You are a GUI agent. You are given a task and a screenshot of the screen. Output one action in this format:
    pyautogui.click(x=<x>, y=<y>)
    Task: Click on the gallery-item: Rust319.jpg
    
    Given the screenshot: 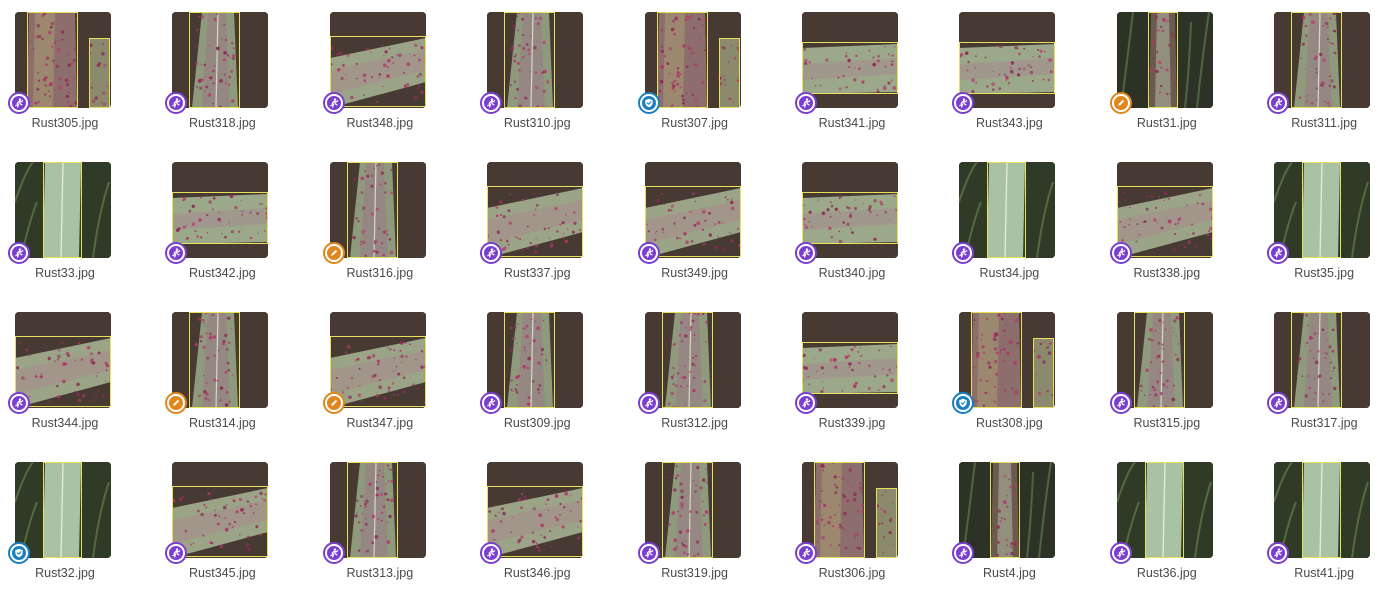 What is the action you would take?
    pyautogui.click(x=693, y=527)
    